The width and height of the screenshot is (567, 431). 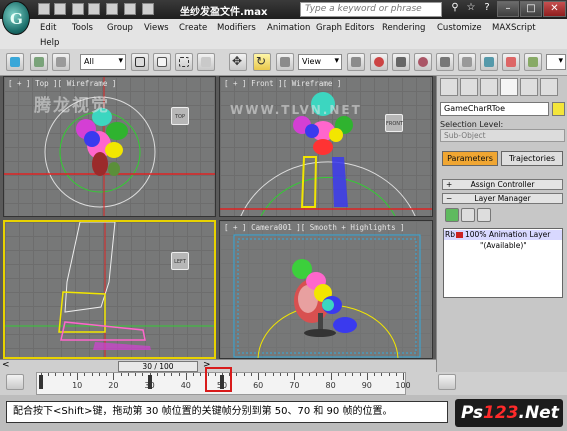 I want to click on binoculars-icon: ⚲, so click(x=455, y=9).